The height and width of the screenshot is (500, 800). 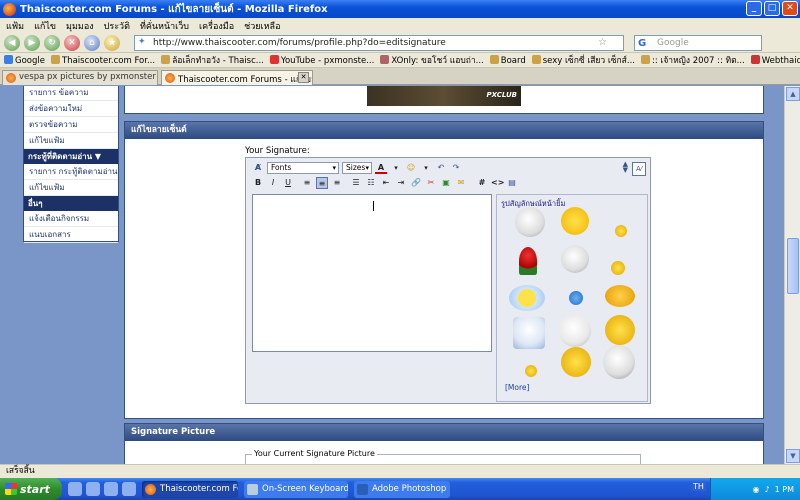 I want to click on editor-size-toggle-icon: ▲ ▼, so click(x=625, y=167).